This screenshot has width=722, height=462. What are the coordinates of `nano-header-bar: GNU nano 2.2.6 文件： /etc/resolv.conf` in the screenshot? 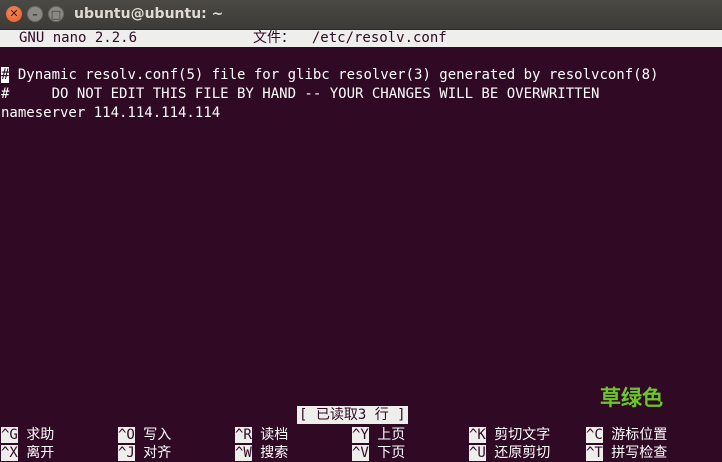 It's located at (361, 38).